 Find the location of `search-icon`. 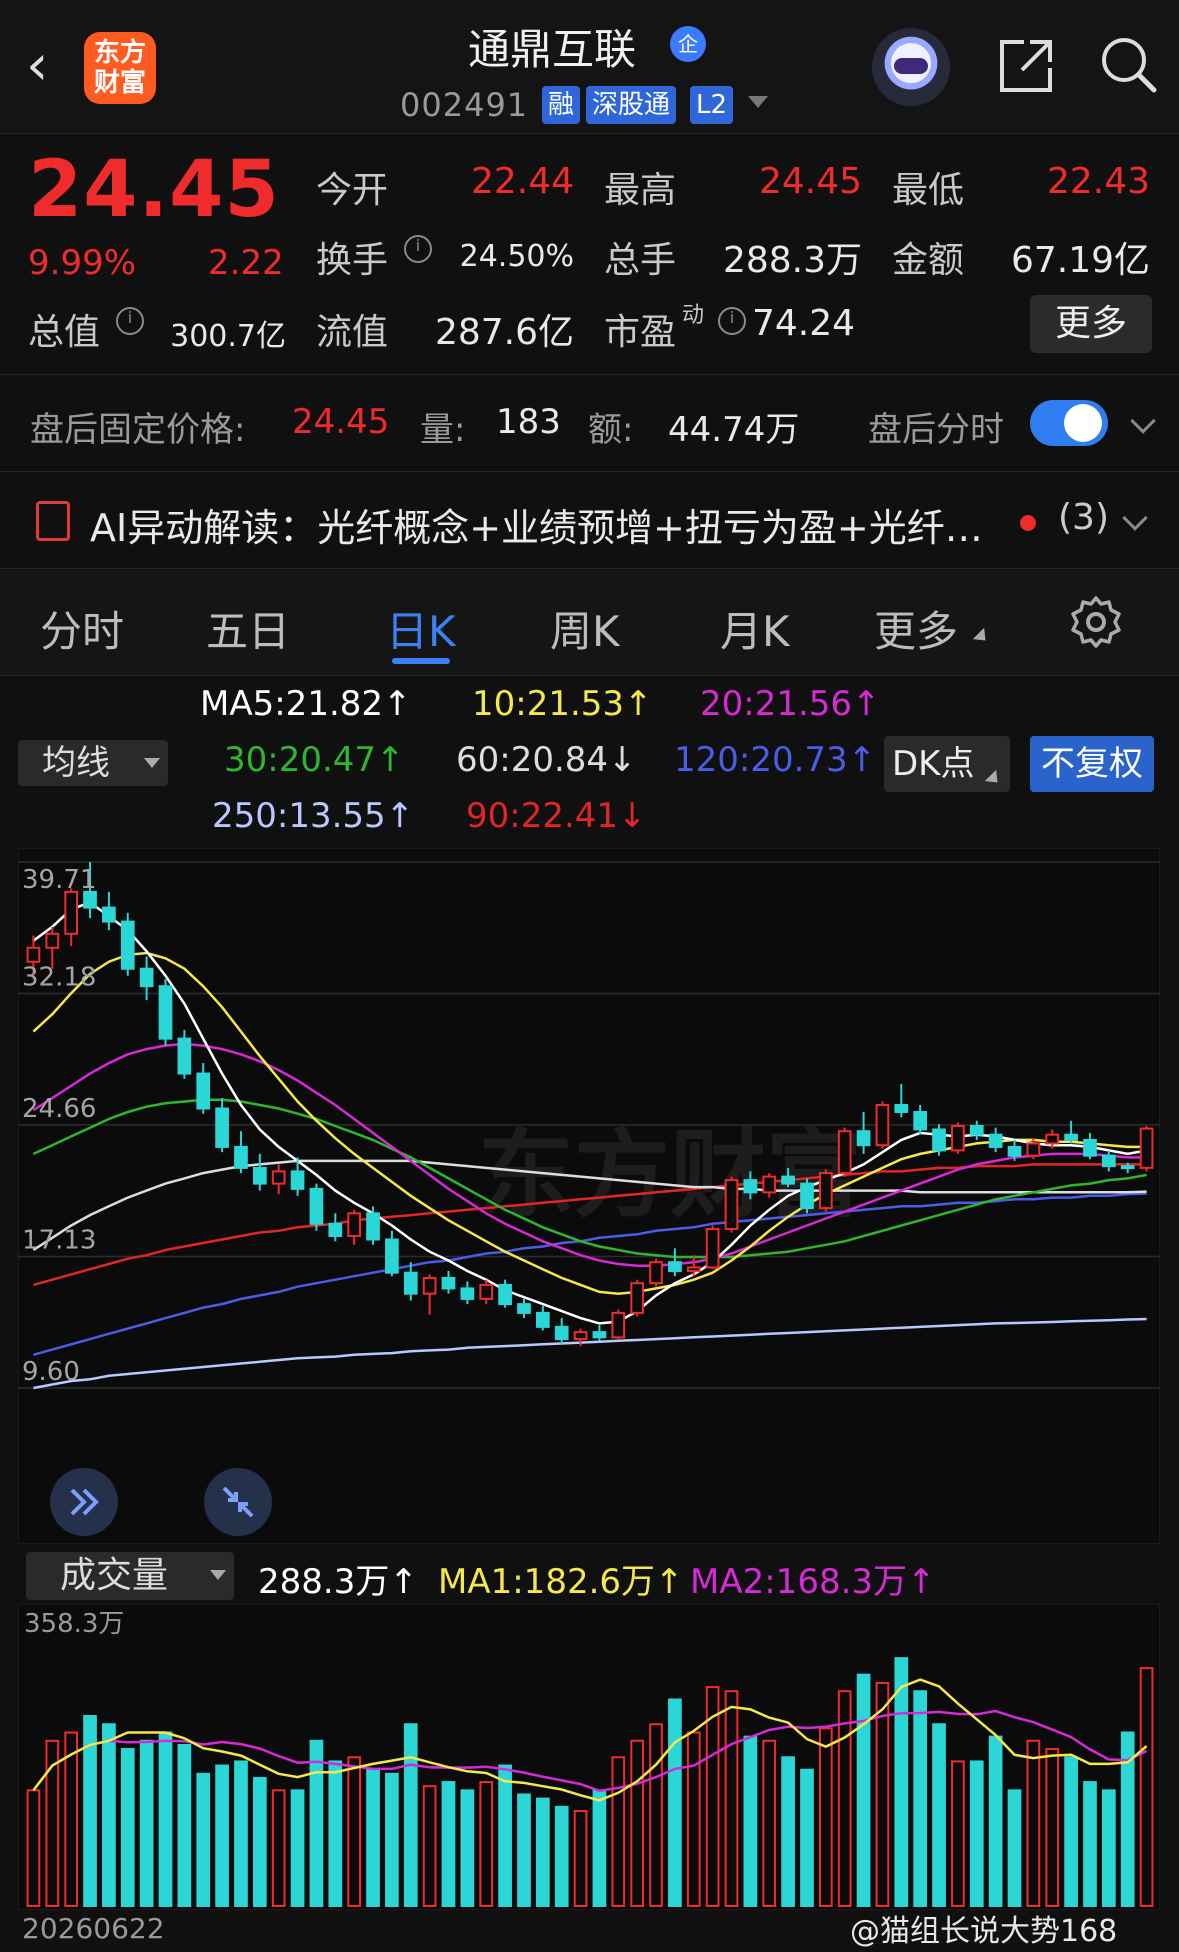

search-icon is located at coordinates (1128, 64).